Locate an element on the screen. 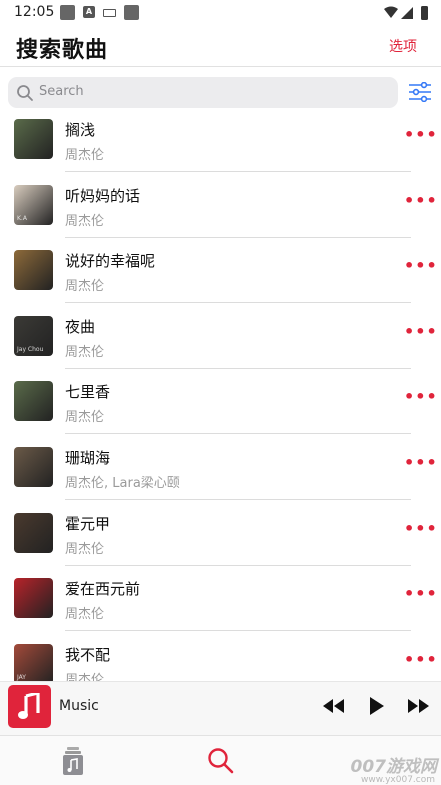  song-artist: 周杰伦, Lara梁心颐 is located at coordinates (122, 483).